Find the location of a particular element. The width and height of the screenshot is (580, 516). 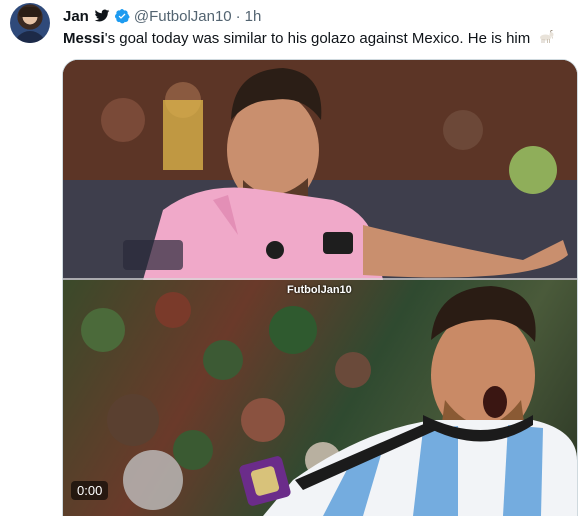

author-handle: @FutbolJan10 is located at coordinates (183, 16).